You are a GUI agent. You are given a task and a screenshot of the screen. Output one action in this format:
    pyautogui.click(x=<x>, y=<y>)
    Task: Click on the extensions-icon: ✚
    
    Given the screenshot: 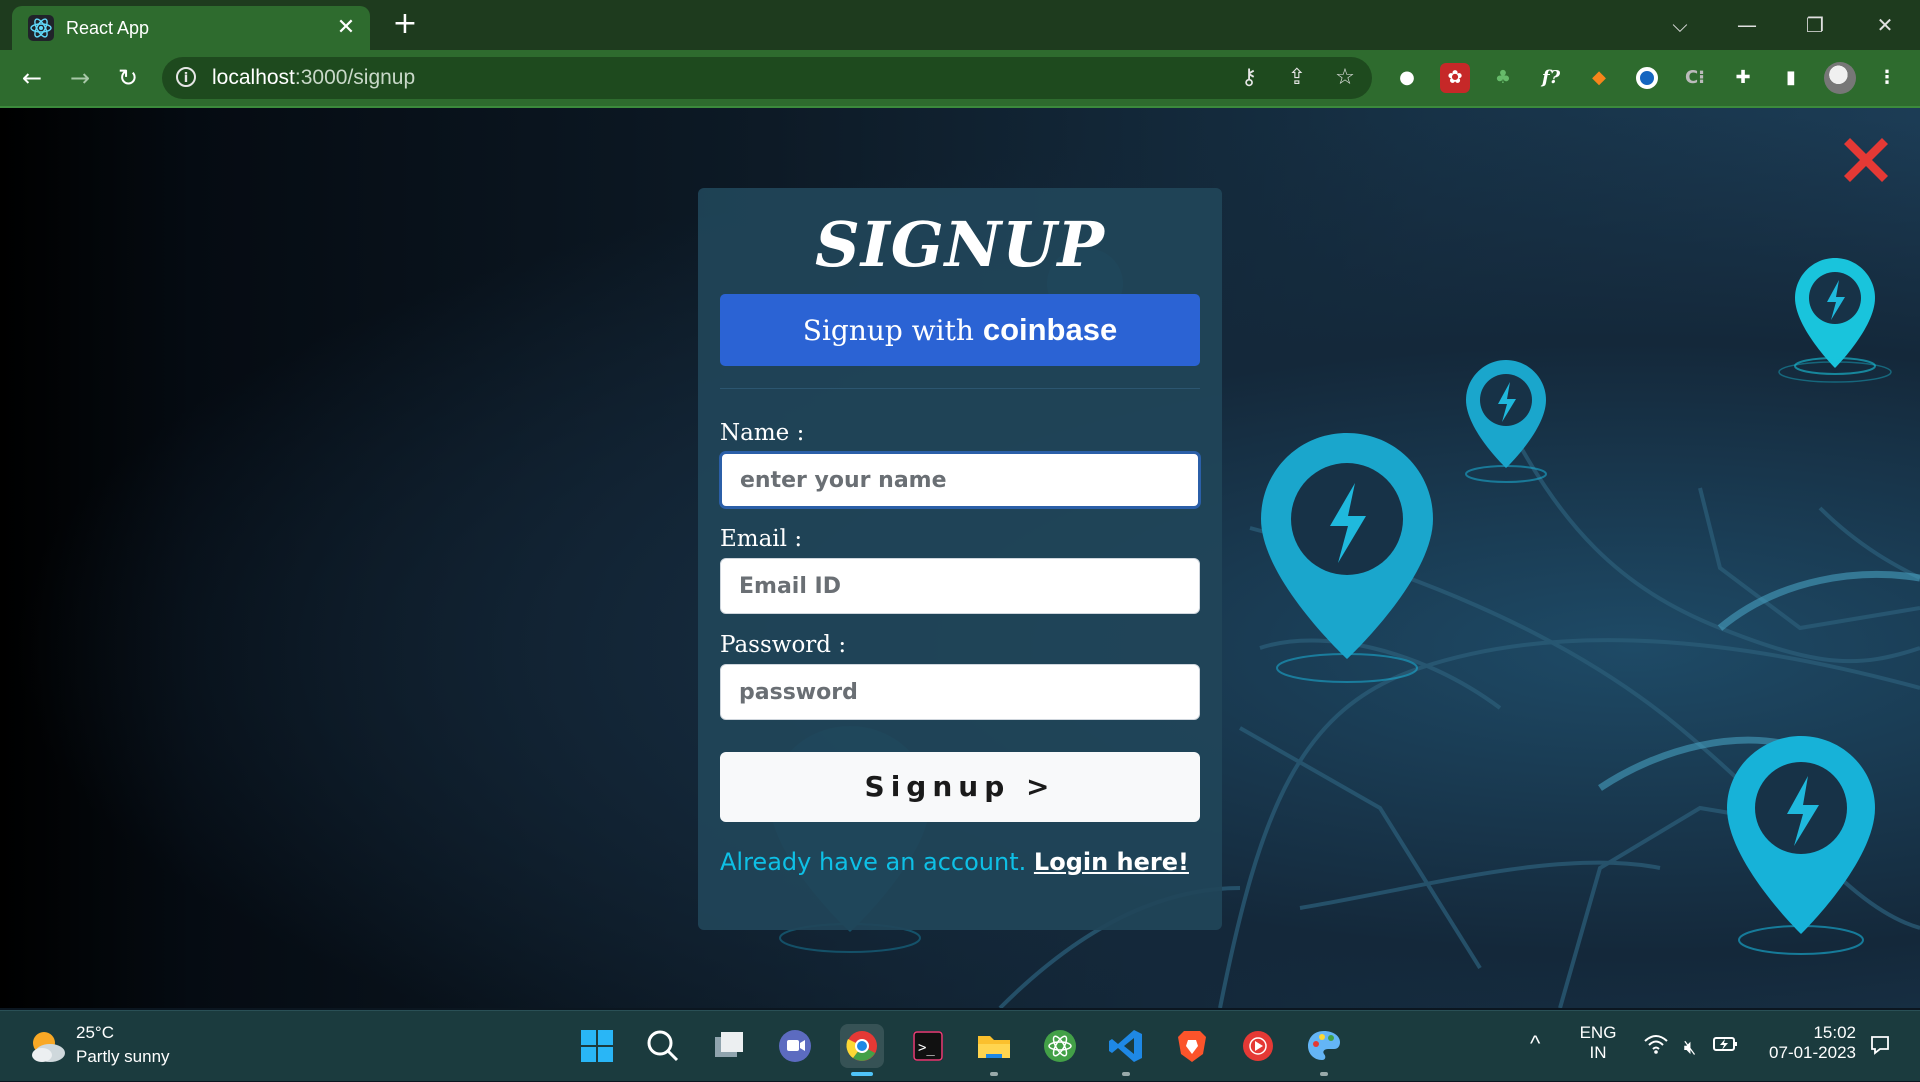 What is the action you would take?
    pyautogui.click(x=1743, y=78)
    